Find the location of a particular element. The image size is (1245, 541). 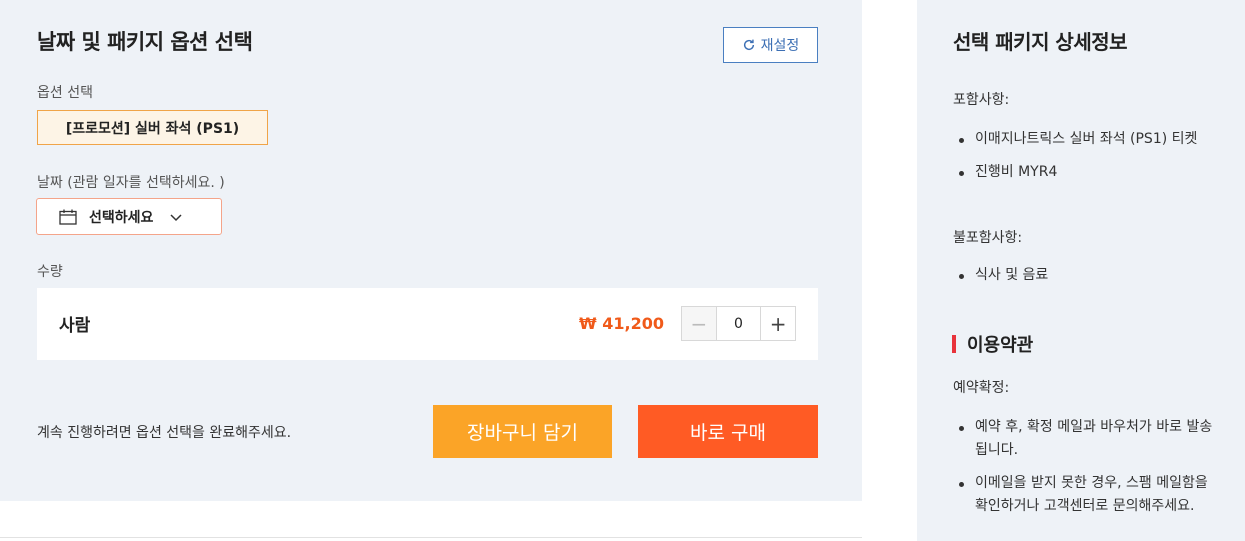

included-list: 이매지나트릭스 실버 좌석 (PS1) 티켓 진행비 MYR4 is located at coordinates (1092, 161).